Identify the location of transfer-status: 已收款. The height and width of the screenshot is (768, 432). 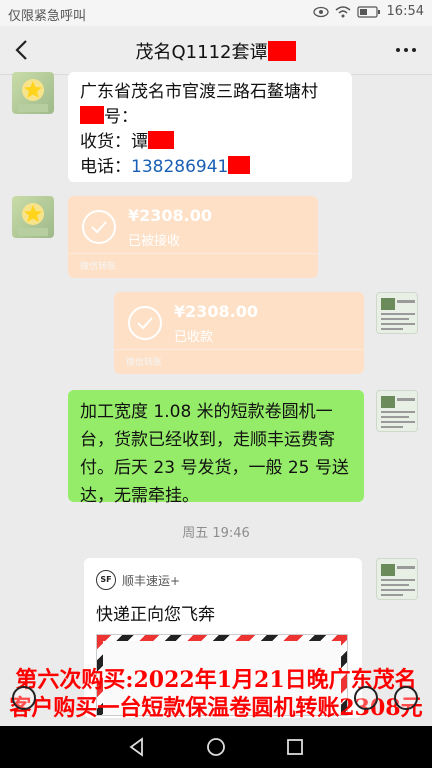
(194, 337).